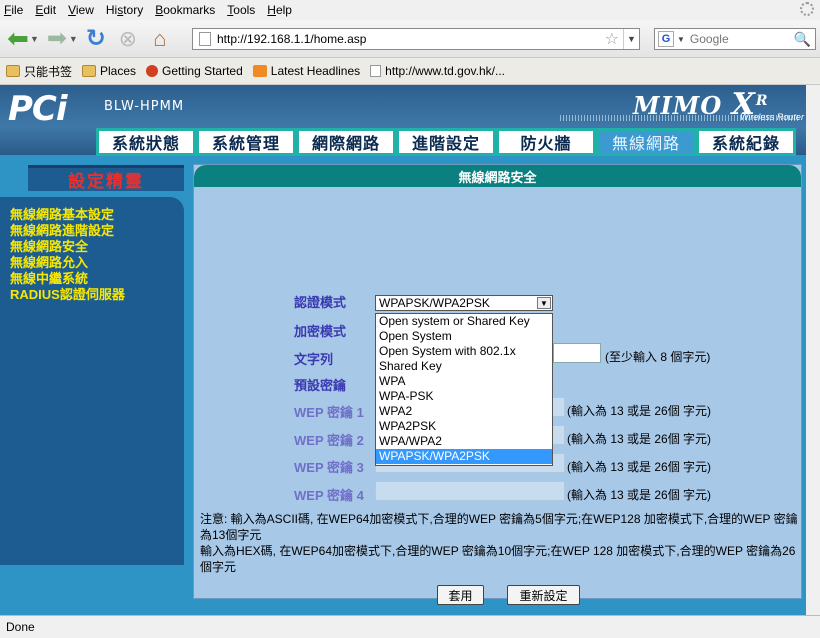 Image resolution: width=820 pixels, height=638 pixels. Describe the element at coordinates (38, 109) in the screenshot. I see `brand-logo: PCi` at that location.